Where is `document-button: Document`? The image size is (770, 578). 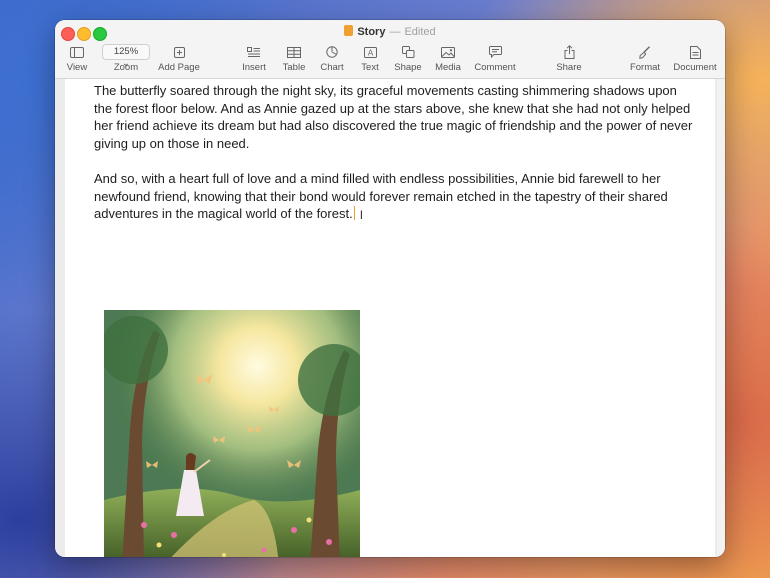
document-button: Document is located at coordinates (695, 58).